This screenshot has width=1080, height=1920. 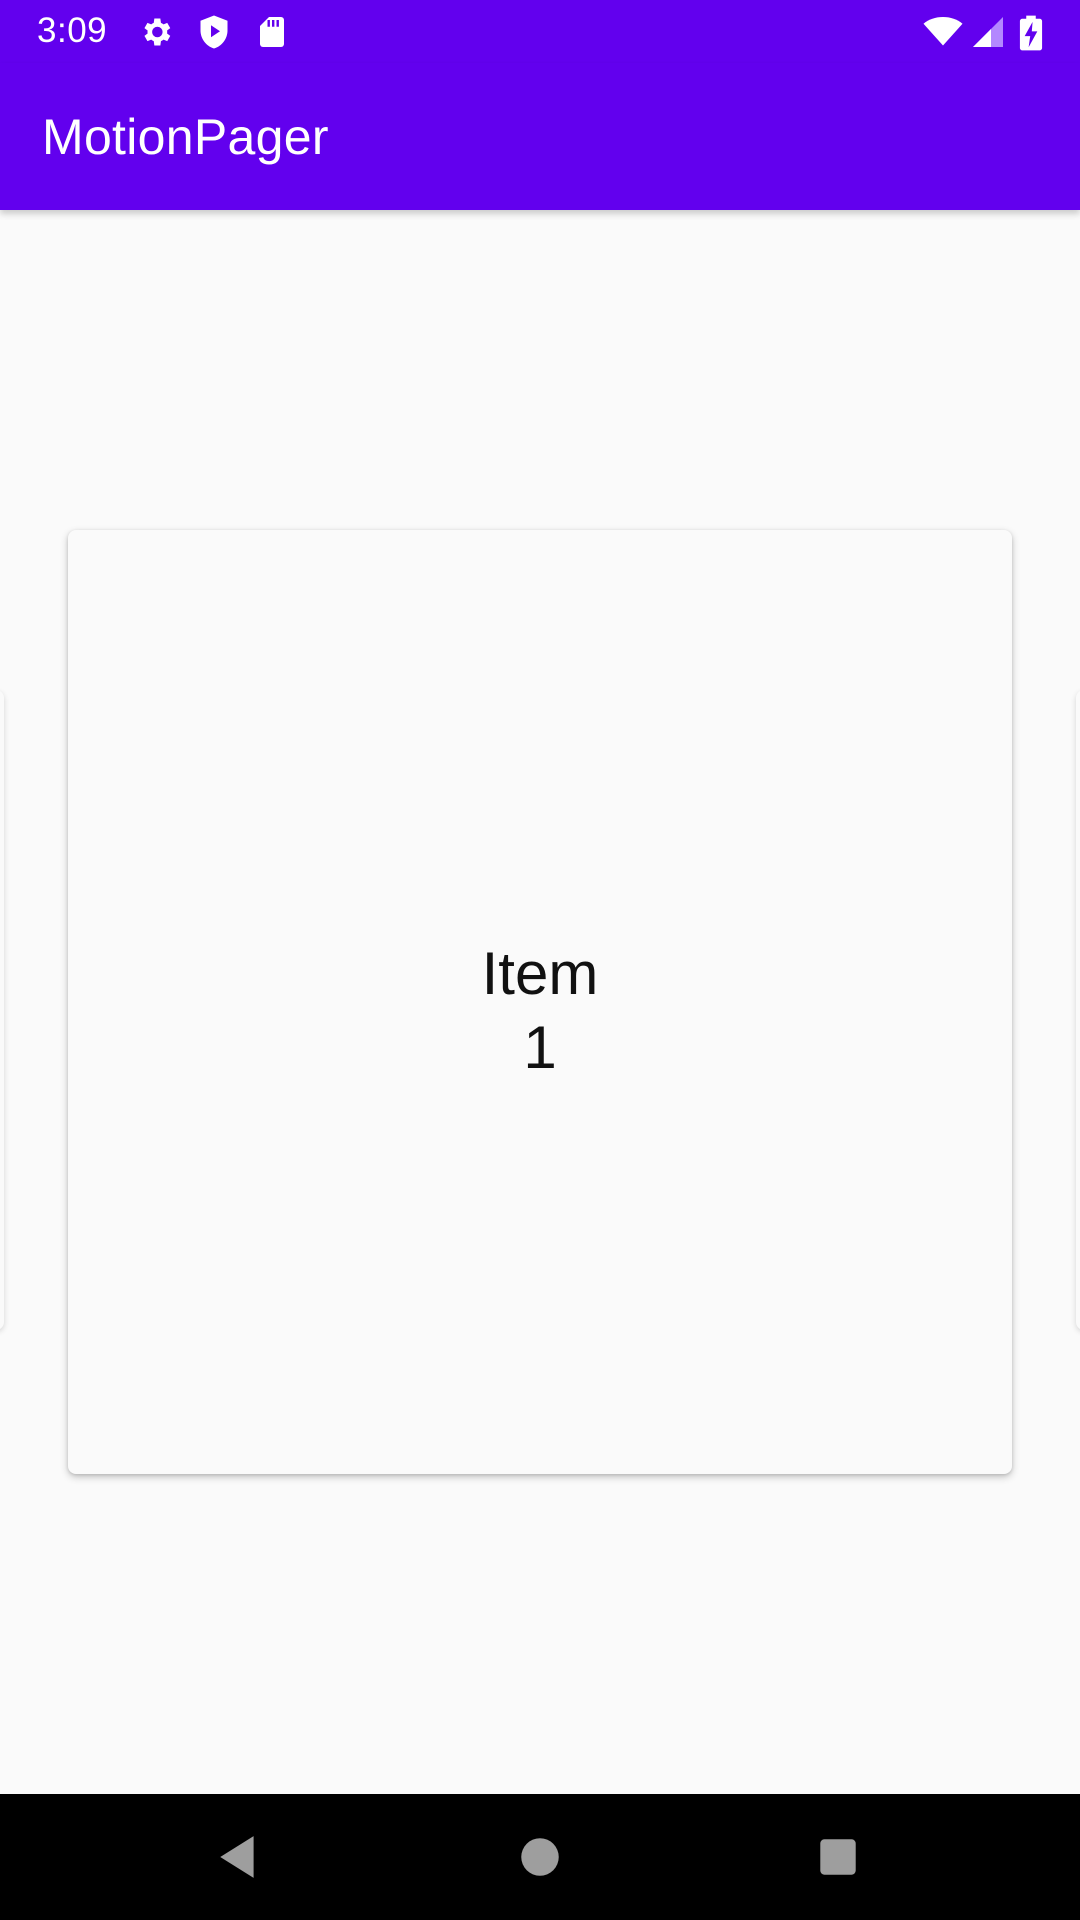 What do you see at coordinates (988, 32) in the screenshot?
I see `signal-icon` at bounding box center [988, 32].